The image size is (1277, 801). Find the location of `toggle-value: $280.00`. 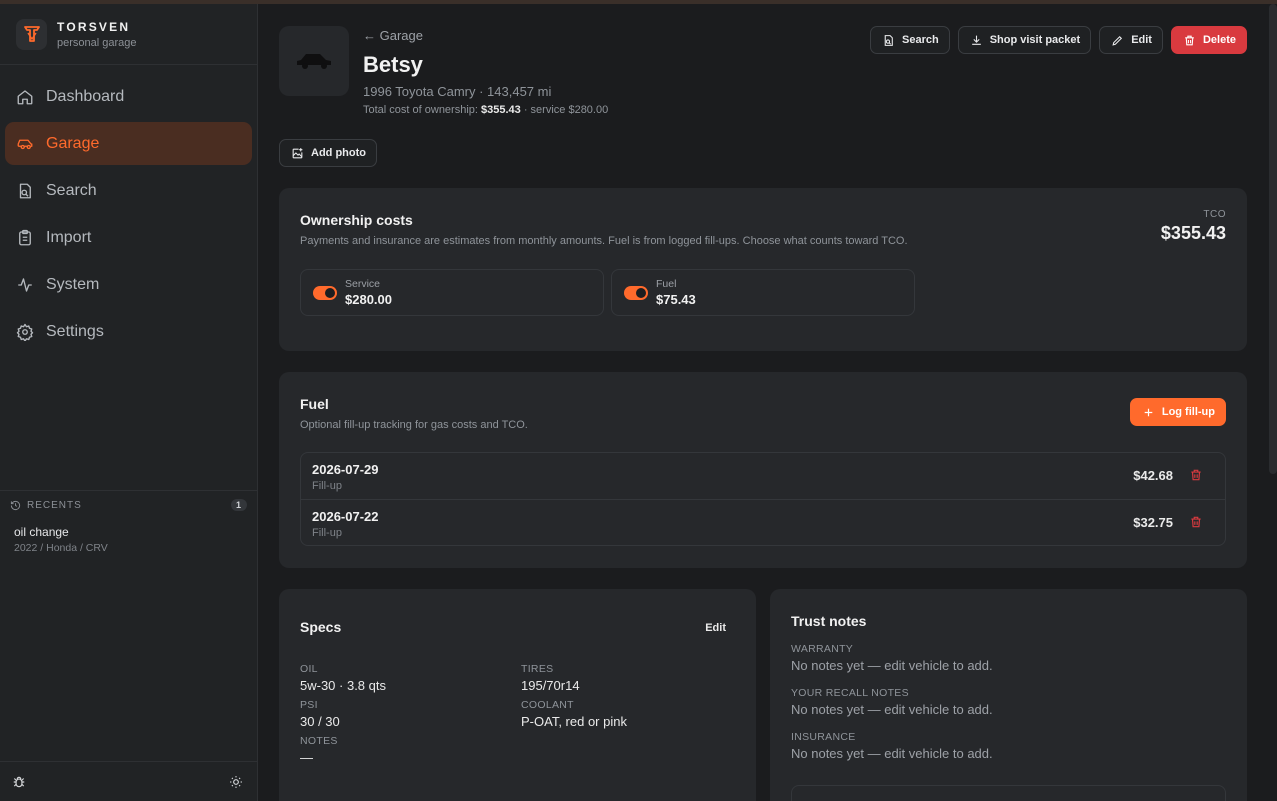

toggle-value: $280.00 is located at coordinates (368, 299).